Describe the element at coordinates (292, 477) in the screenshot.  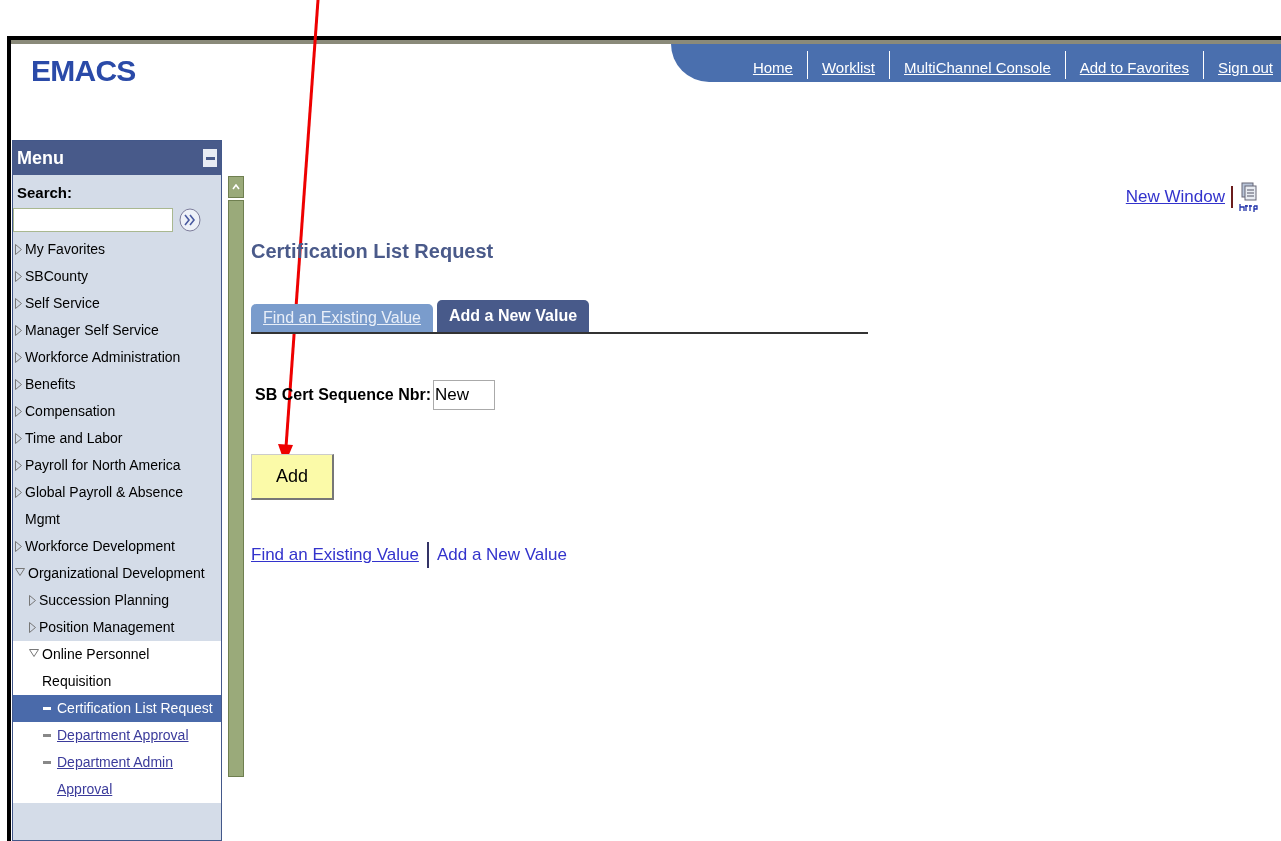
I see `add-button: Add` at that location.